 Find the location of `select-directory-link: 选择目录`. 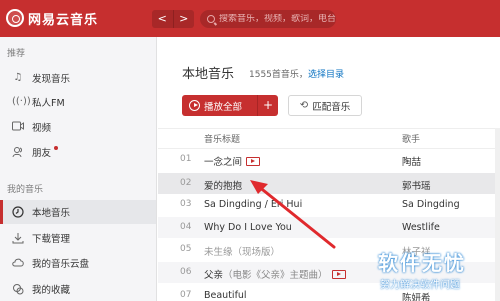

select-directory-link: 选择目录 is located at coordinates (326, 73).